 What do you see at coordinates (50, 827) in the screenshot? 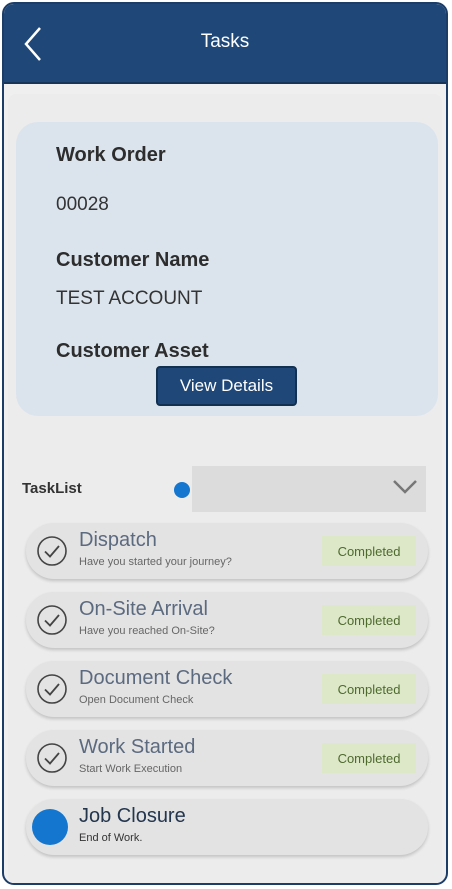
I see `pending-circle-icon` at bounding box center [50, 827].